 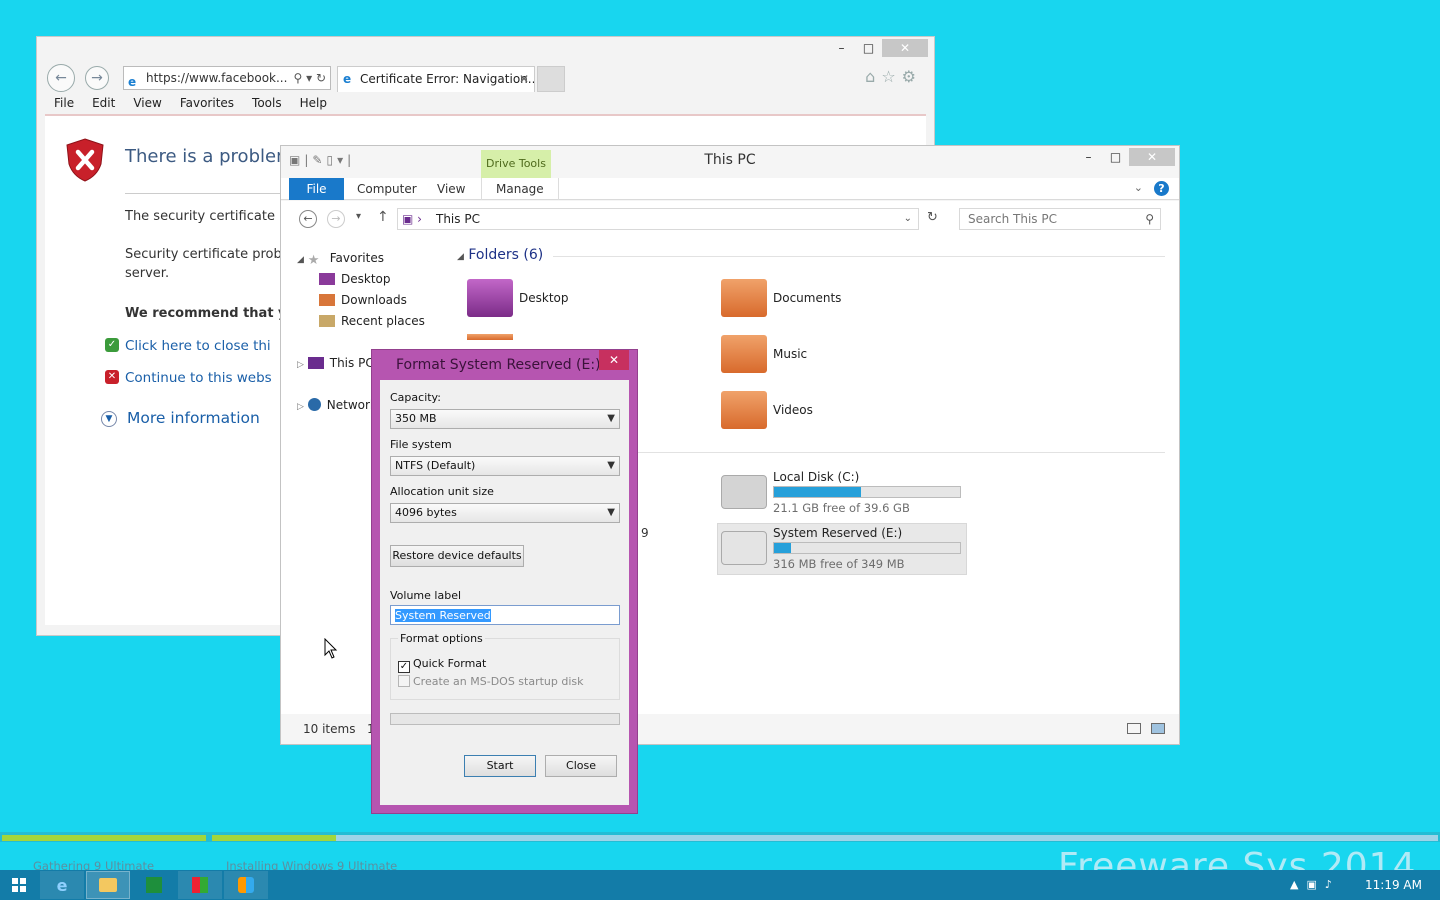 I want to click on taskbar-explorer, so click(x=108, y=885).